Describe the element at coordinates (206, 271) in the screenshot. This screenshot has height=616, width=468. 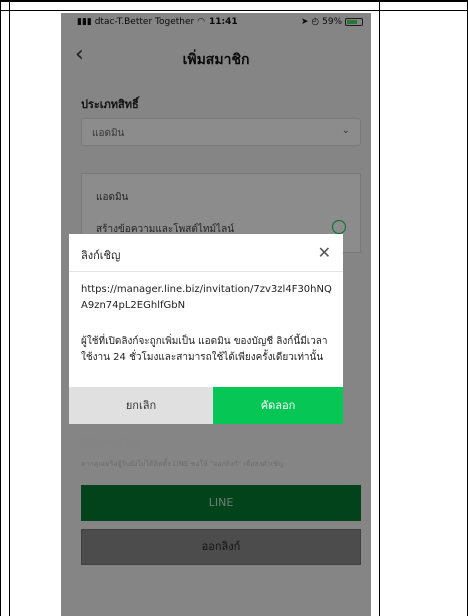
I see `dialog-divider` at that location.